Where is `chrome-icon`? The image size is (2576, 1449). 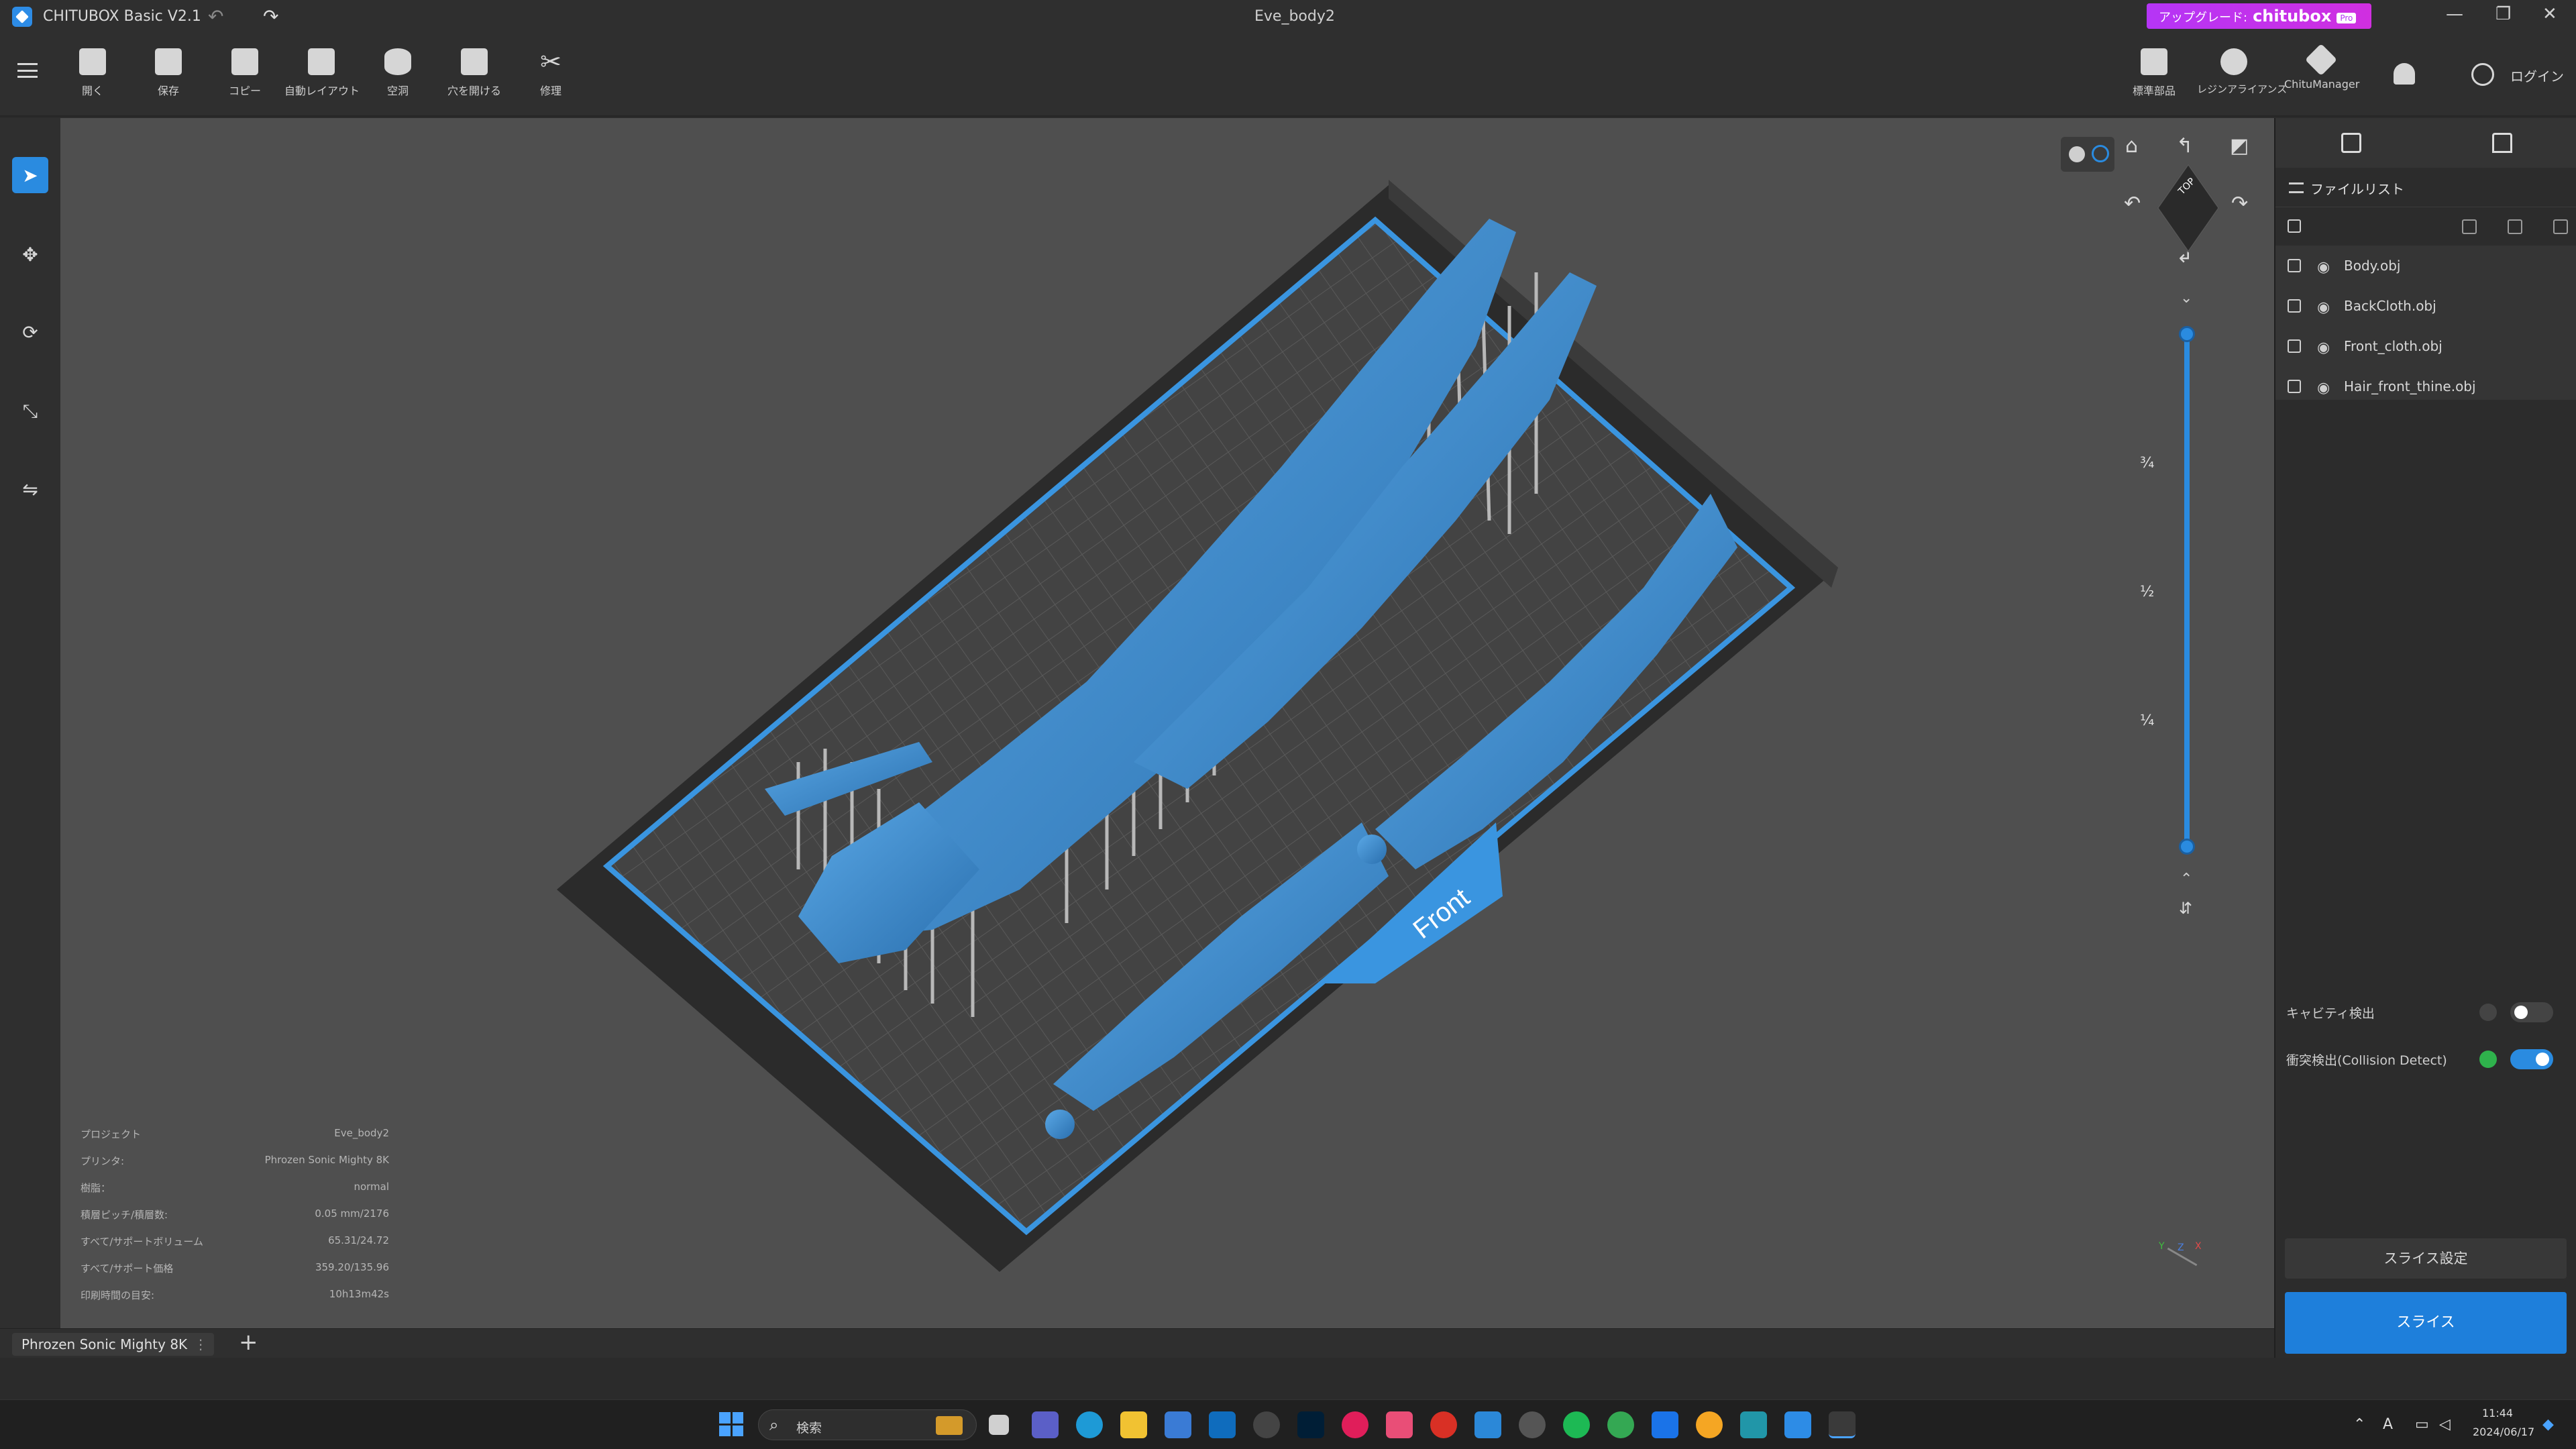 chrome-icon is located at coordinates (1443, 1424).